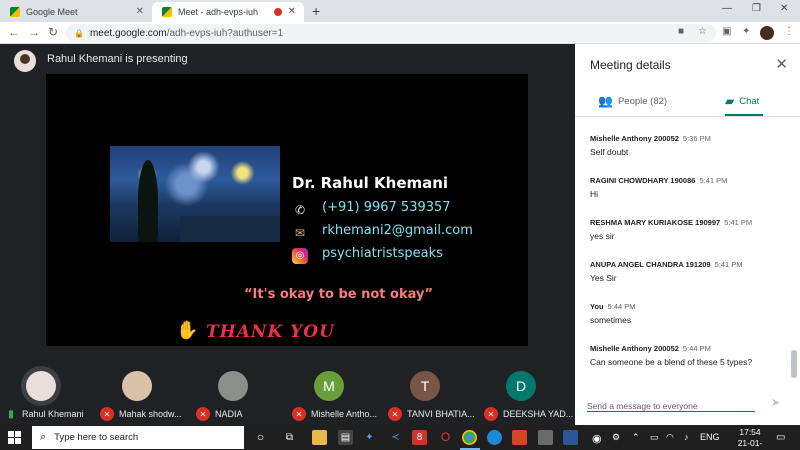 This screenshot has height=450, width=800. I want to click on chat-scrollbar, so click(794, 364).